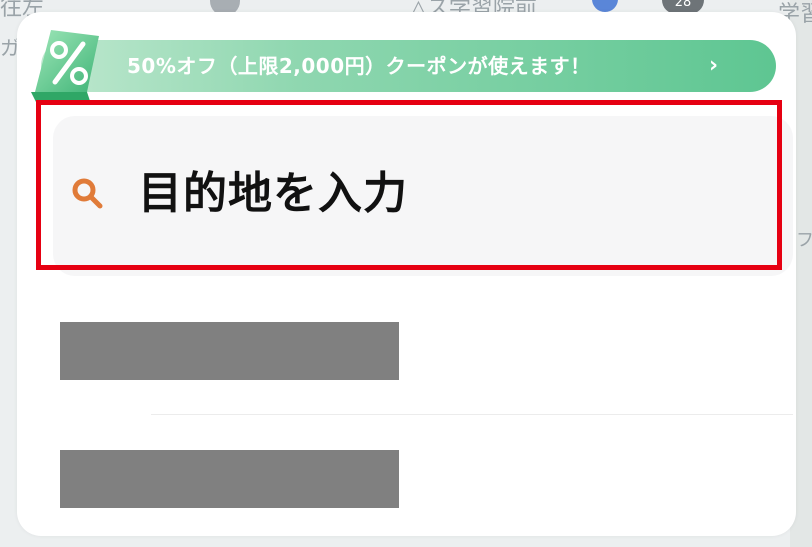 Image resolution: width=812 pixels, height=547 pixels. I want to click on destination-placeholder: 目的地を入力, so click(273, 193).